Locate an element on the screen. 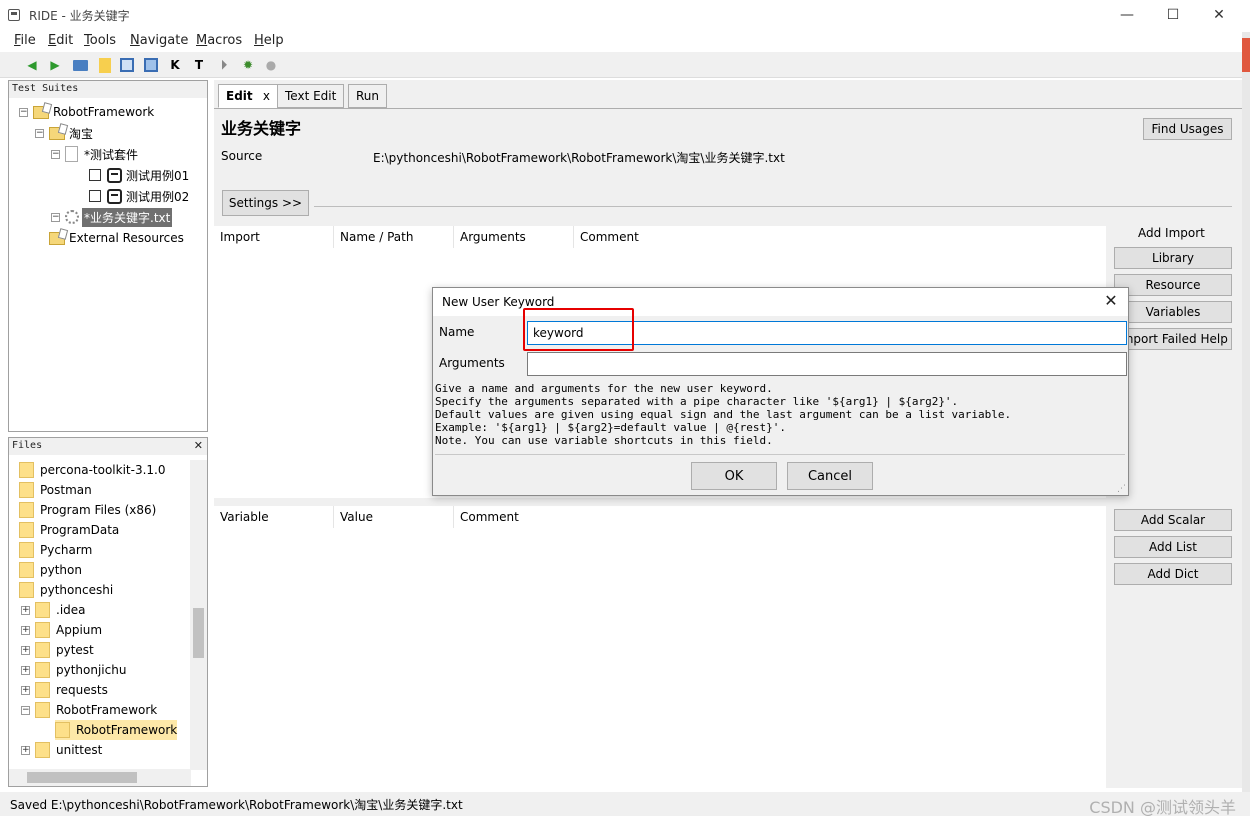  keyword-arguments-input is located at coordinates (827, 364).